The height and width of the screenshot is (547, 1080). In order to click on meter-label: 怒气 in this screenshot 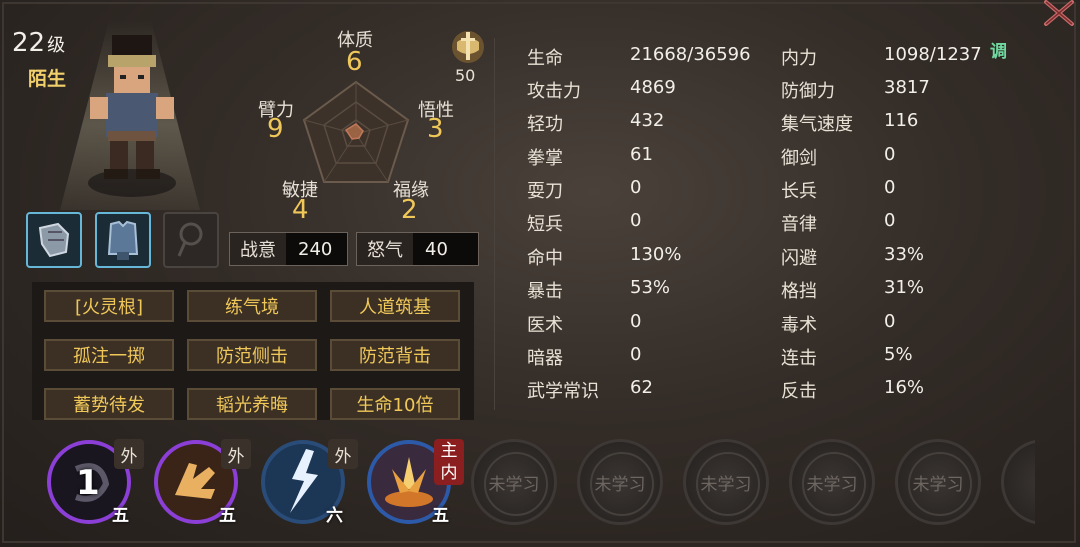, I will do `click(385, 250)`.